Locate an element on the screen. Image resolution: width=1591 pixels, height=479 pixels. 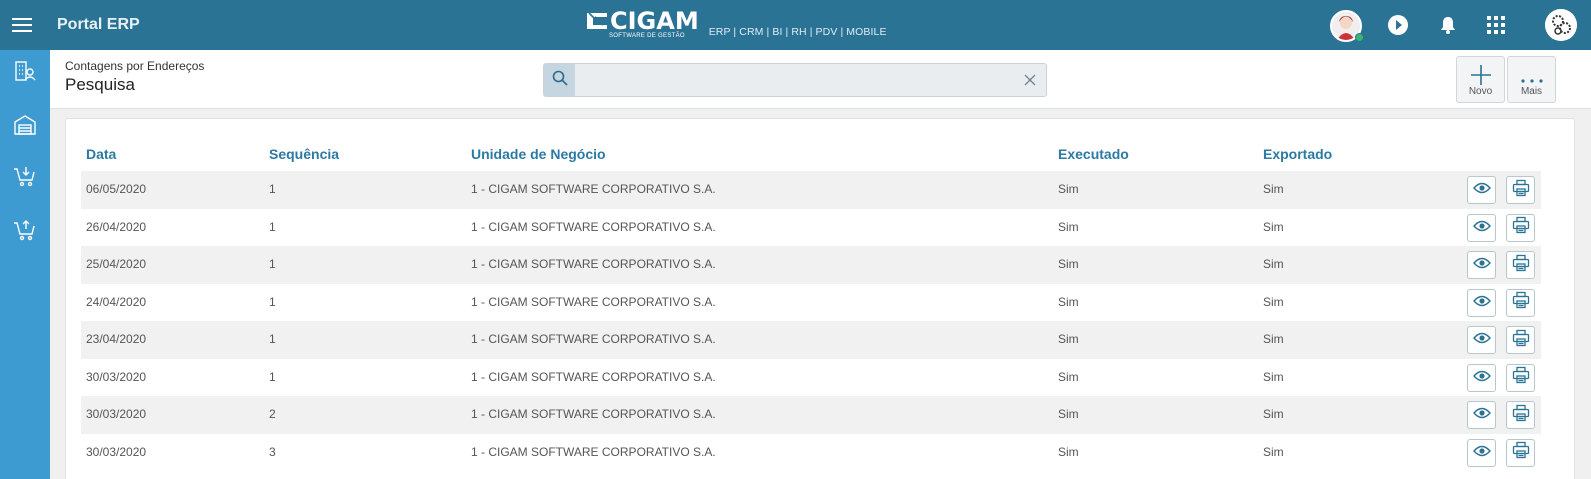
sidebar-item-cart-in is located at coordinates (25, 178).